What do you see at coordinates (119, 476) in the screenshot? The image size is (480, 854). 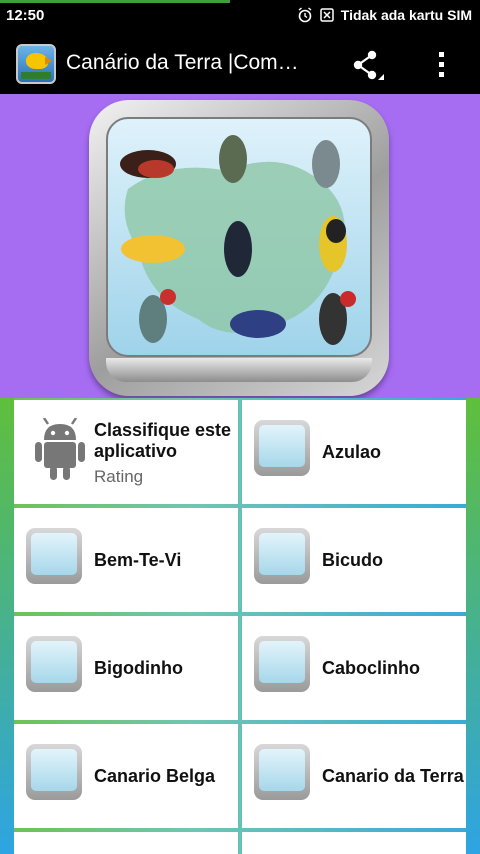 I see `rating-subtitle: Rating` at bounding box center [119, 476].